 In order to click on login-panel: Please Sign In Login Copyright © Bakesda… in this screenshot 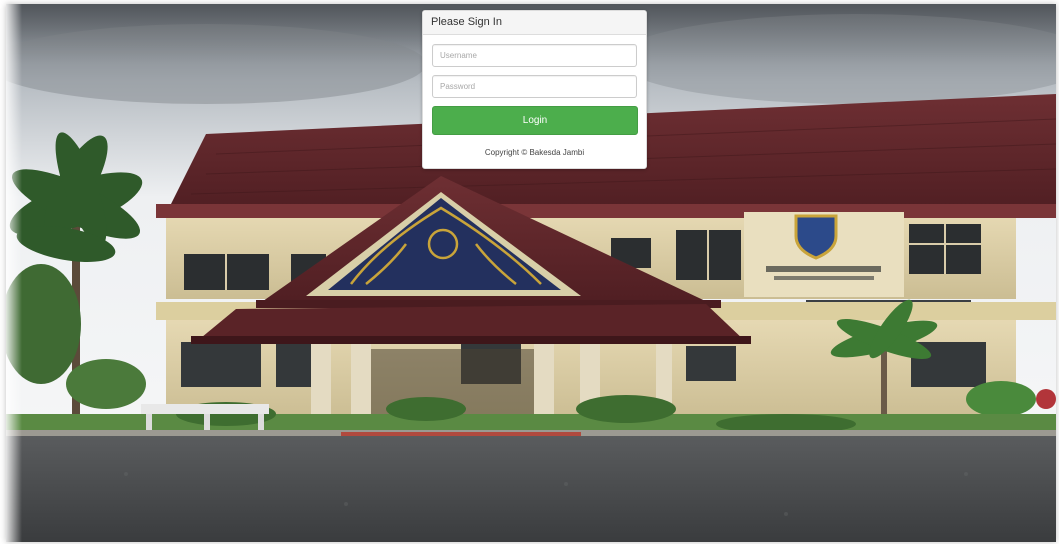, I will do `click(534, 89)`.